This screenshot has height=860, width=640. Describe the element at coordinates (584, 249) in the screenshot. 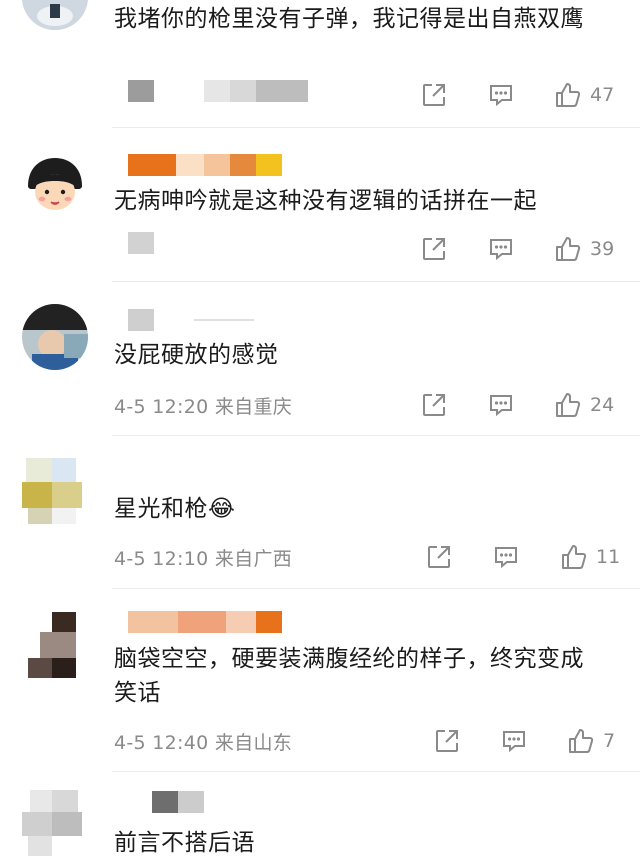

I see `like-button: 39` at that location.